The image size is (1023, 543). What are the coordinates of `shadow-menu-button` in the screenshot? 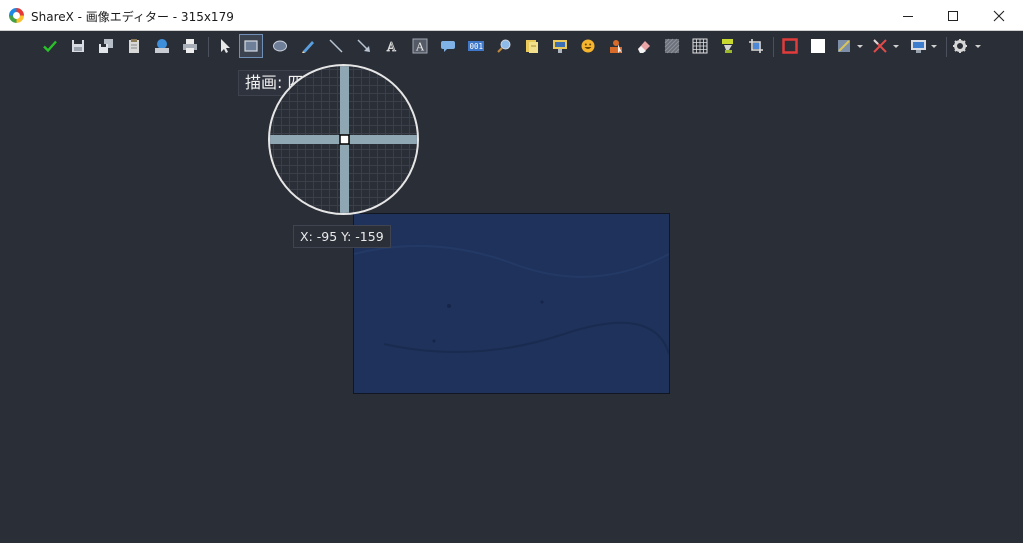 It's located at (851, 46).